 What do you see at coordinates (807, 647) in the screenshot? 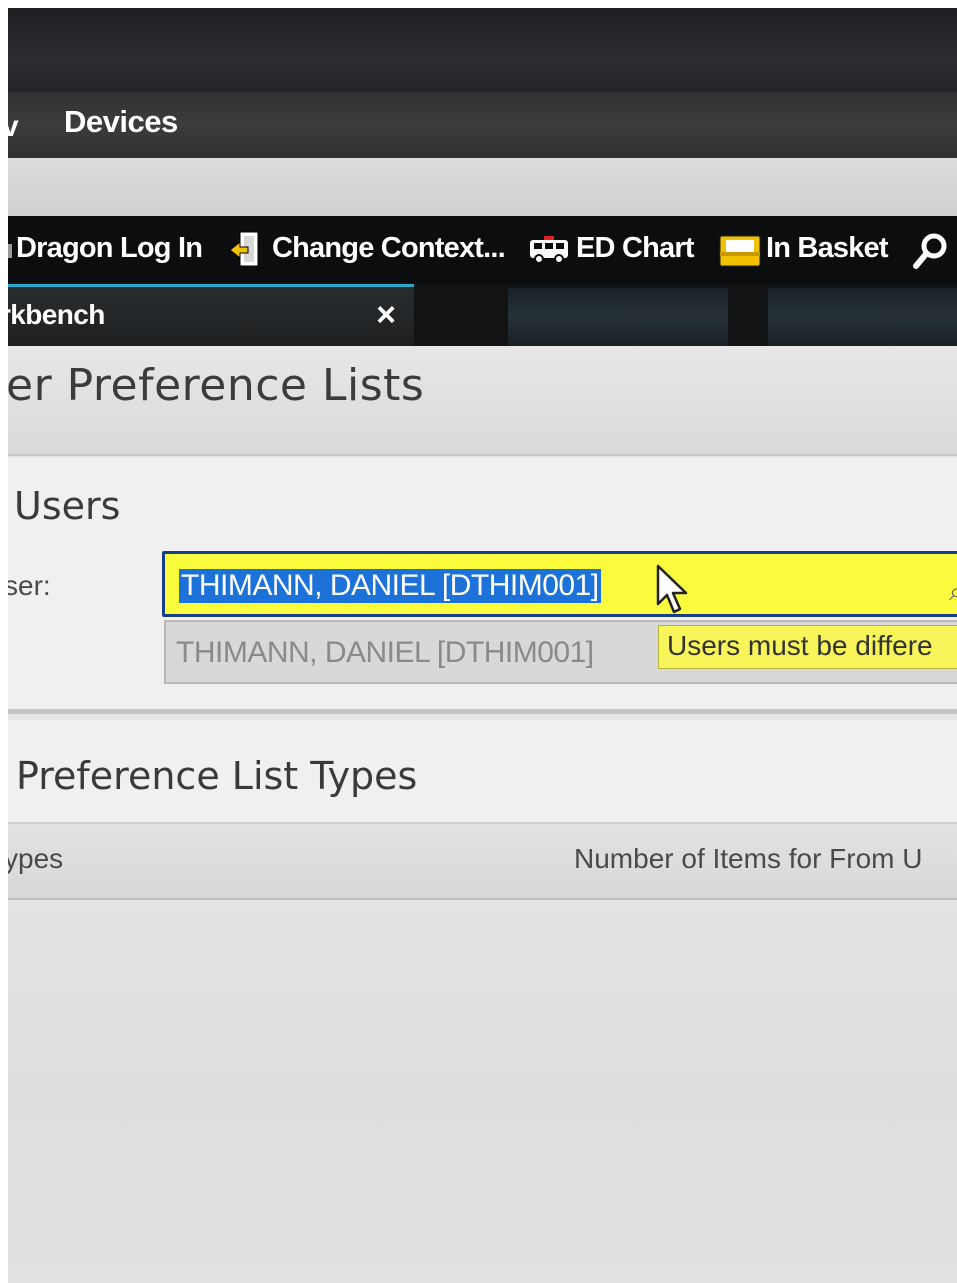
I see `error-tooltip: Users must be differe` at bounding box center [807, 647].